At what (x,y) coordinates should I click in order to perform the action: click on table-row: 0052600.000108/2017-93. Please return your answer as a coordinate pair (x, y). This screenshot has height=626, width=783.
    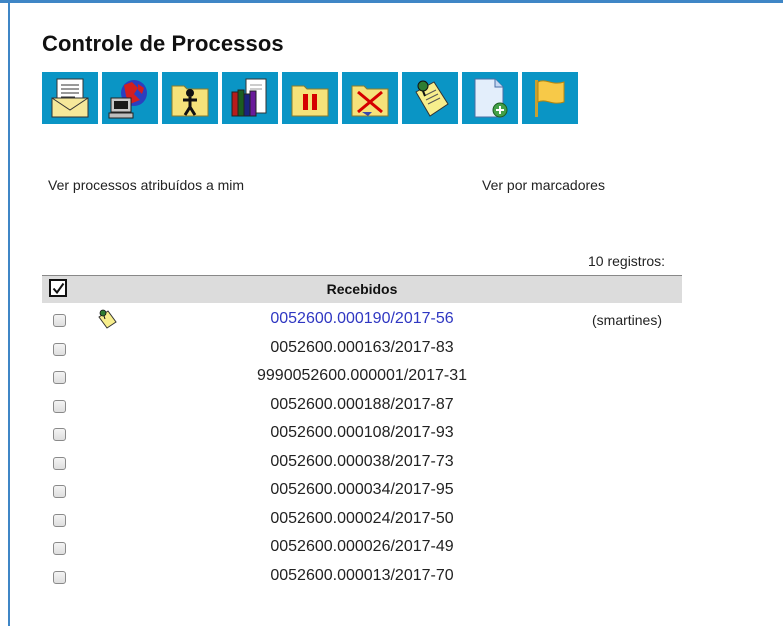
    Looking at the image, I should click on (362, 436).